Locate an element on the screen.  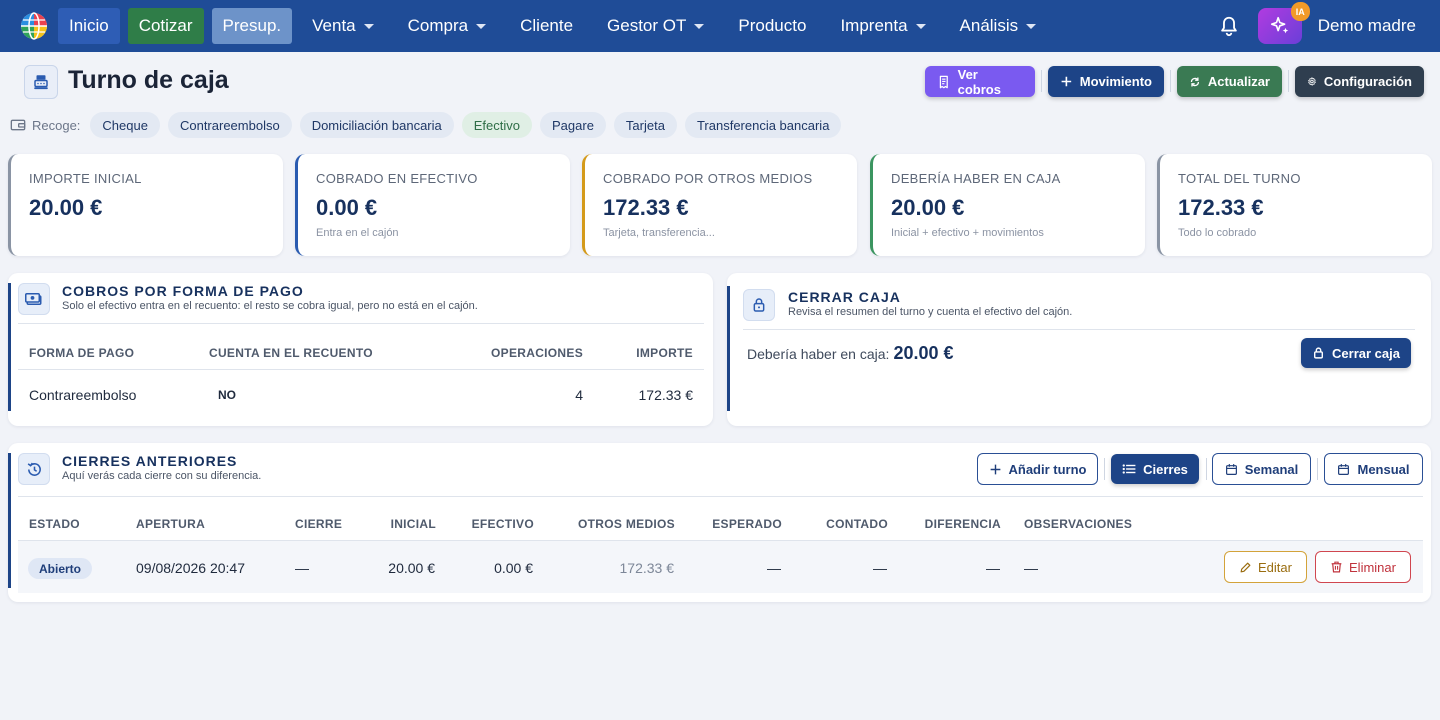
nav-analisis: Análisis is located at coordinates (998, 26).